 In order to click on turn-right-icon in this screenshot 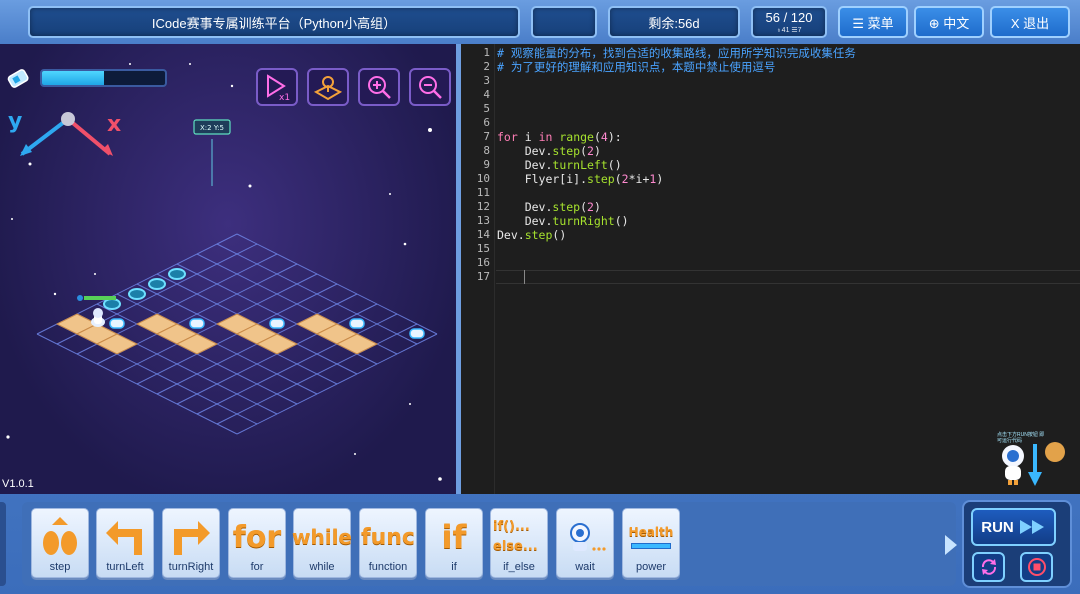, I will do `click(192, 538)`.